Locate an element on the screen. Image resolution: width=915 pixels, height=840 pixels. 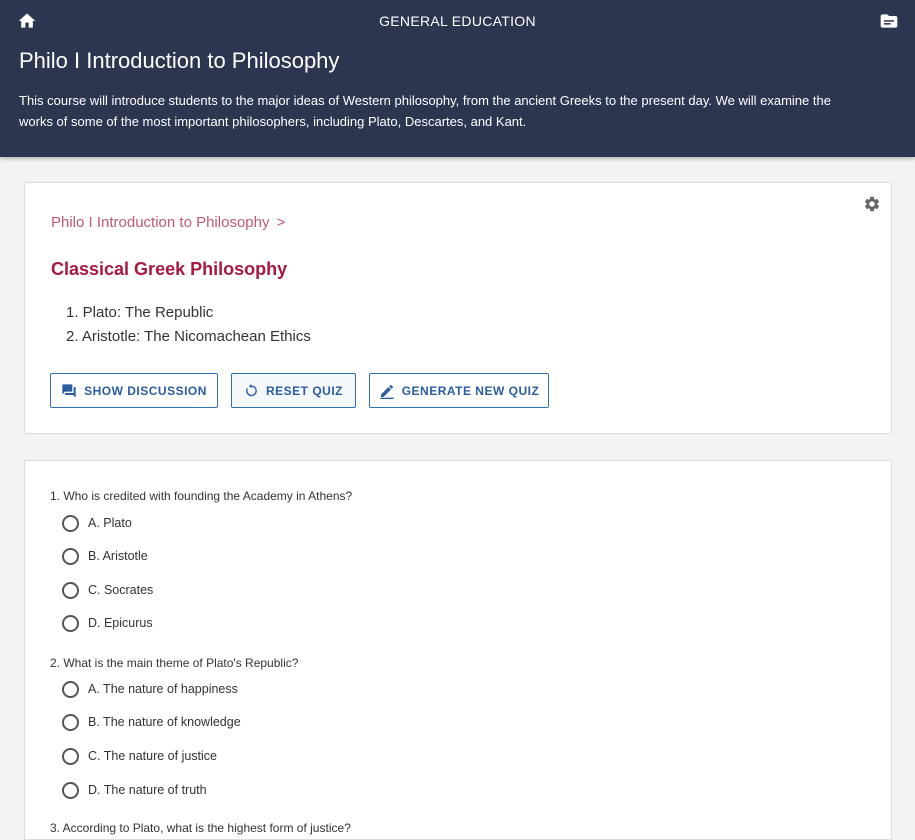
gear-icon is located at coordinates (872, 204).